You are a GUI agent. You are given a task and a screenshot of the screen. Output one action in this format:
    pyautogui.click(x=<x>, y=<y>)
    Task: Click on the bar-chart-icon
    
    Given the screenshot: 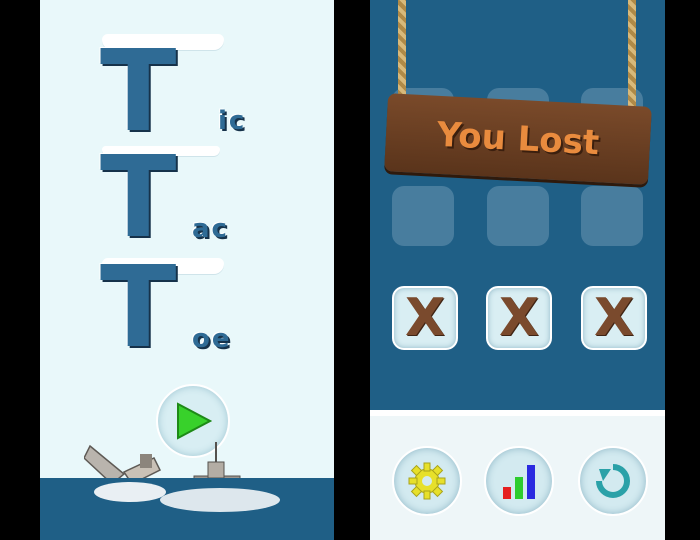 What is the action you would take?
    pyautogui.click(x=519, y=482)
    